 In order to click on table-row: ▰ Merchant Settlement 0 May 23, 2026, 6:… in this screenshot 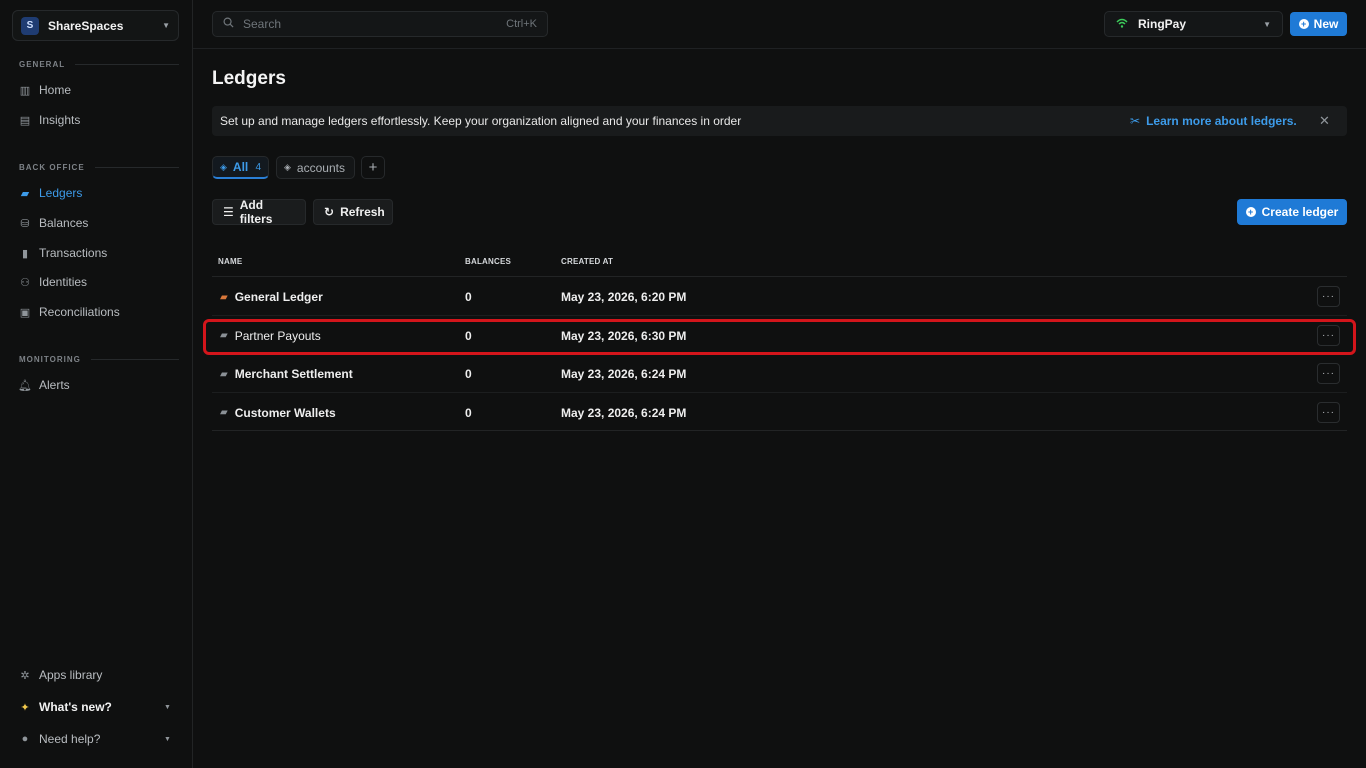, I will do `click(779, 373)`.